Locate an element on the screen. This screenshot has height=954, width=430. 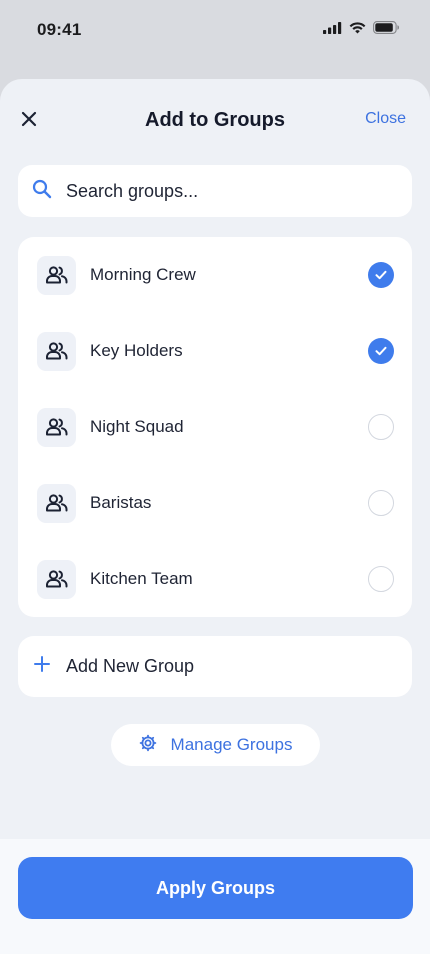
status-icons is located at coordinates (361, 30).